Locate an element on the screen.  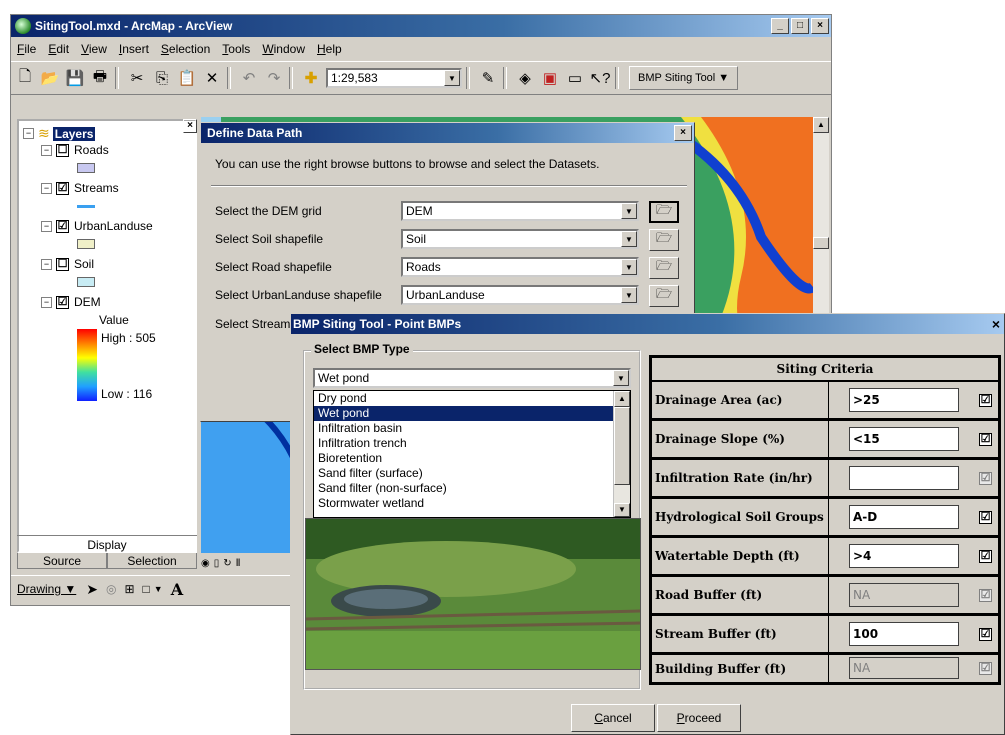
rectangle-icon: □ is located at coordinates (146, 589).